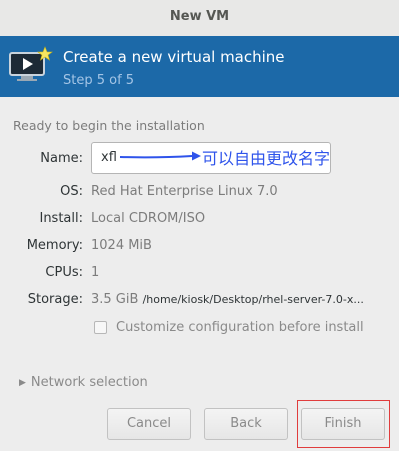 This screenshot has height=451, width=399. Describe the element at coordinates (343, 424) in the screenshot. I see `finish-highlight-box` at that location.